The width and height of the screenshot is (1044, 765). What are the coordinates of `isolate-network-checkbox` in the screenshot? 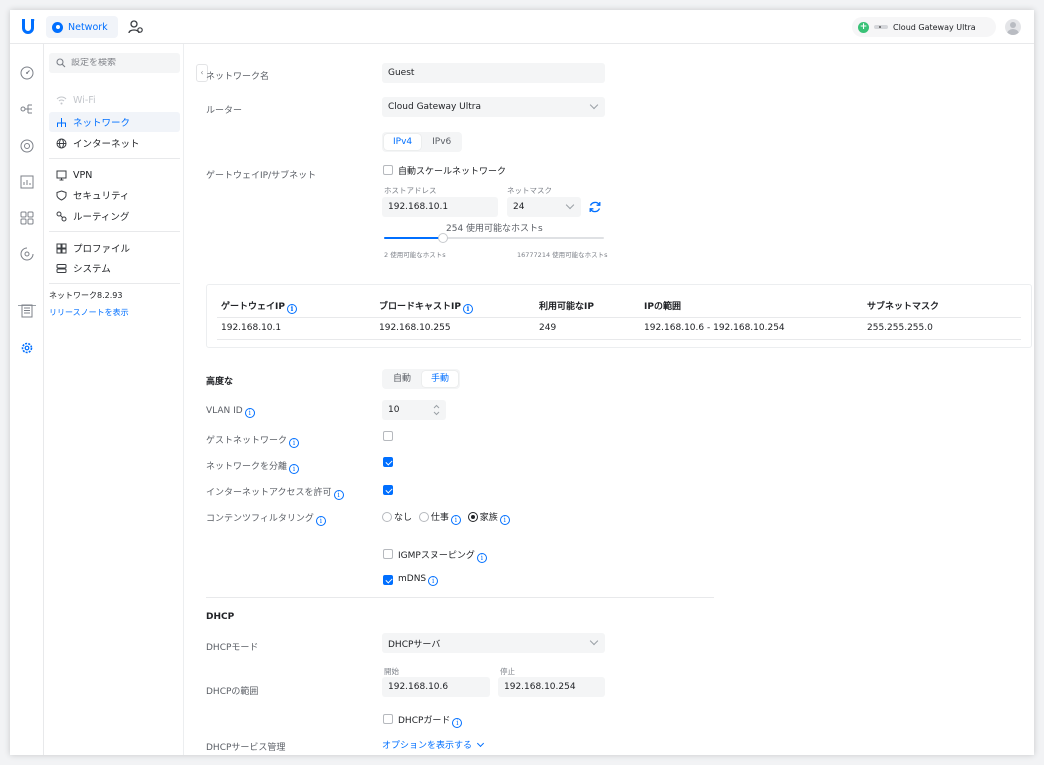 It's located at (388, 462).